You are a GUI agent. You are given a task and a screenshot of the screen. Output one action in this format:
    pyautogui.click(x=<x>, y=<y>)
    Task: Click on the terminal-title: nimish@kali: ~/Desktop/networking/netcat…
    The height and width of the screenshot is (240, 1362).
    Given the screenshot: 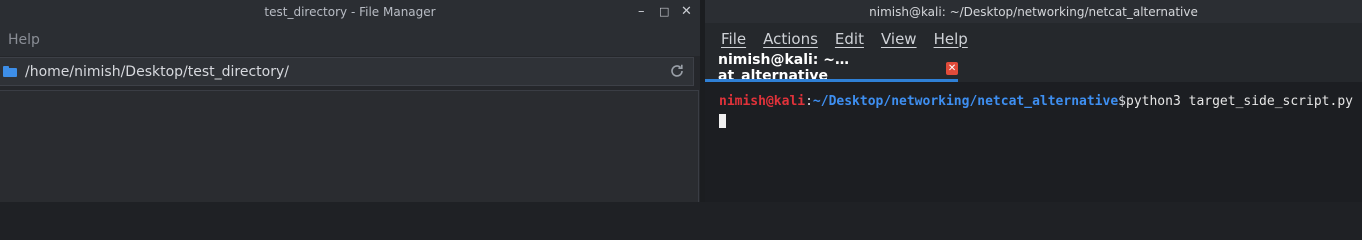 What is the action you would take?
    pyautogui.click(x=1033, y=11)
    